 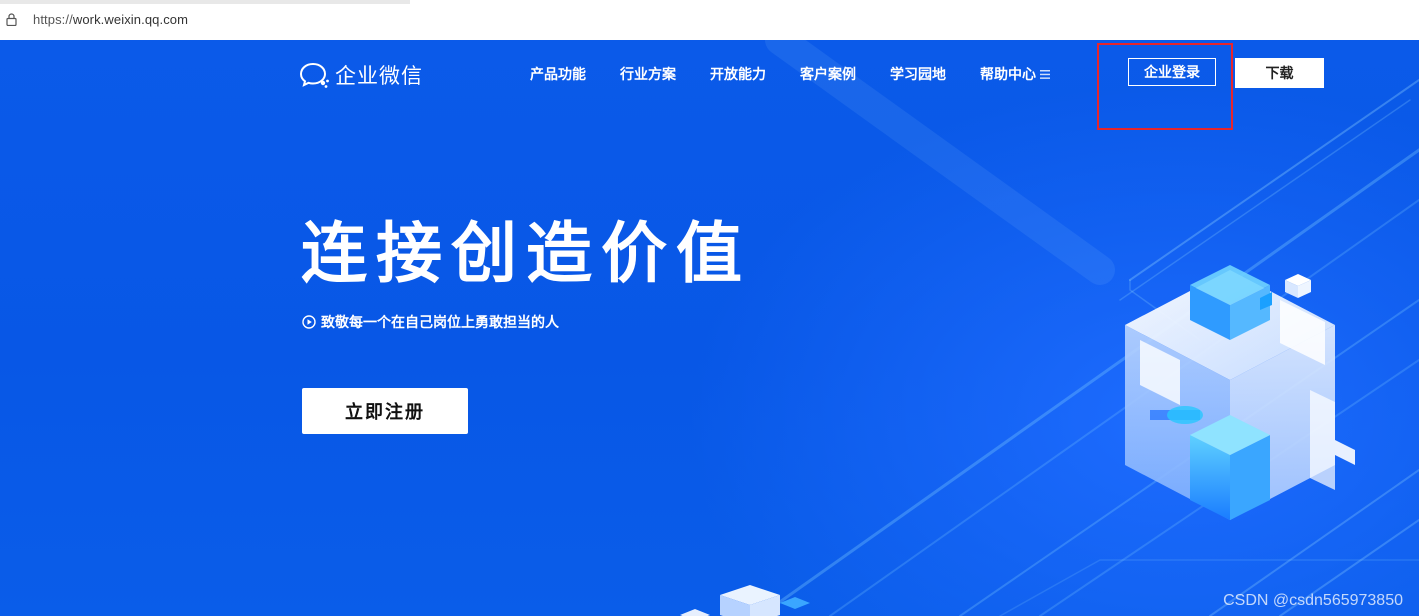 What do you see at coordinates (379, 76) in the screenshot?
I see `logo-text: 企业微信` at bounding box center [379, 76].